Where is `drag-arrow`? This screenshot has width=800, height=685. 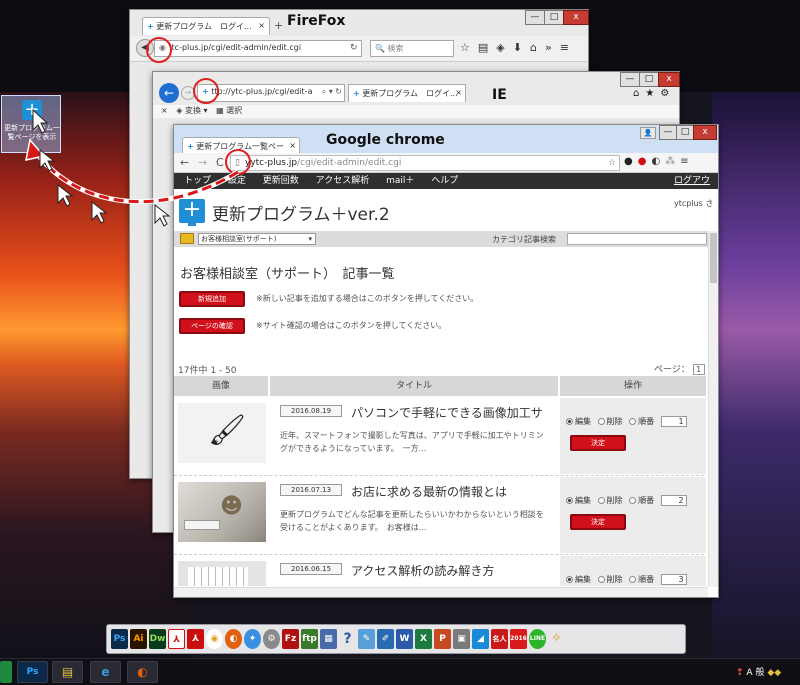 drag-arrow is located at coordinates (132, 167).